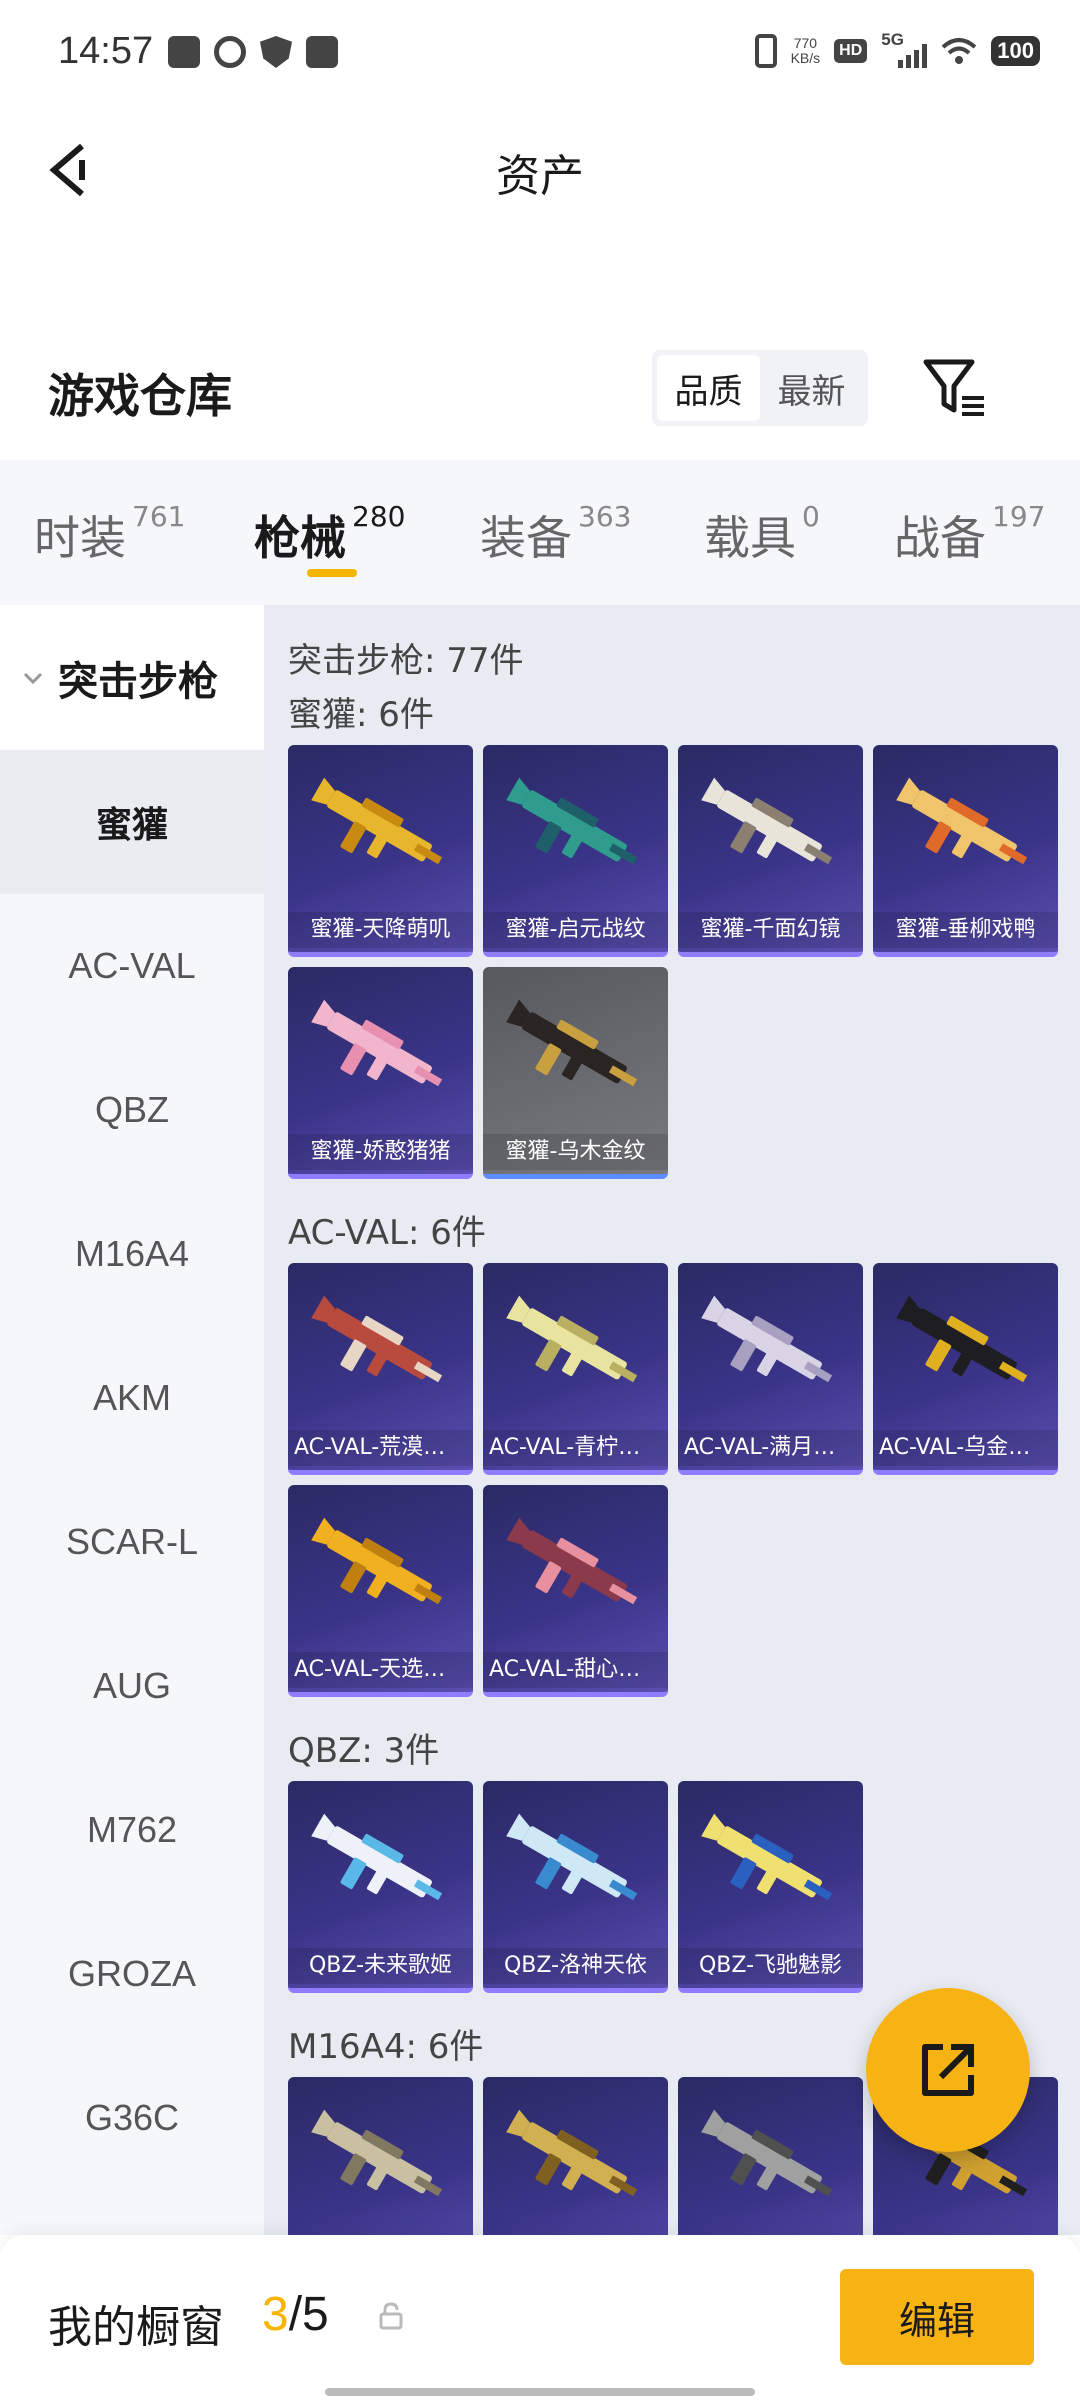 Image resolution: width=1080 pixels, height=2400 pixels. Describe the element at coordinates (750, 538) in the screenshot. I see `tab-label: 载具` at that location.